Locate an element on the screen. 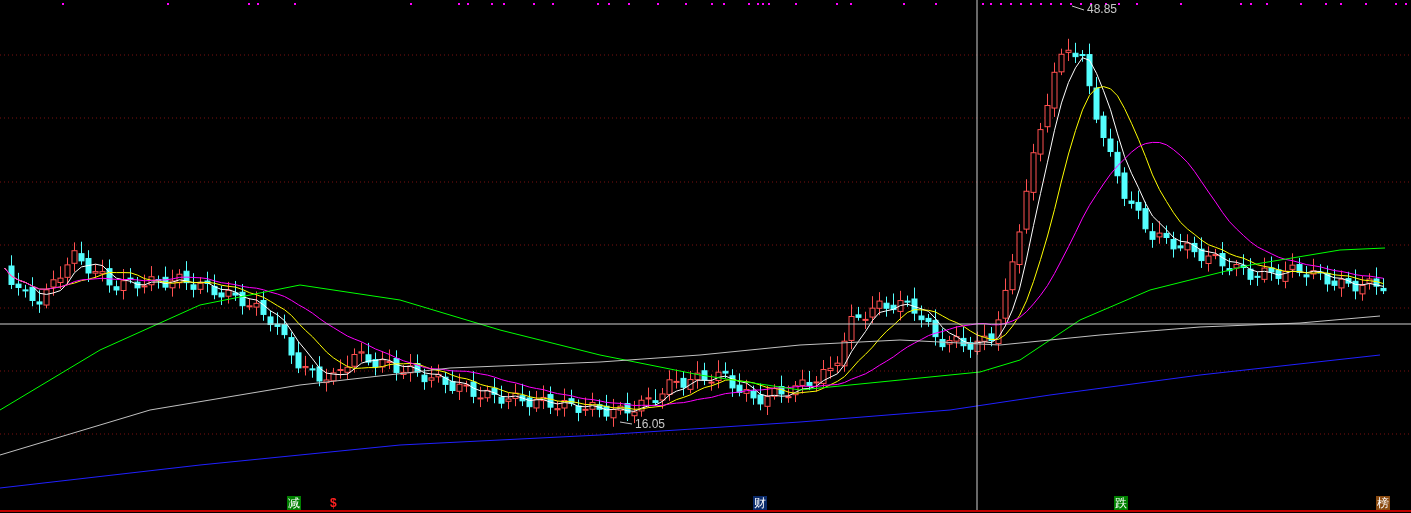 This screenshot has height=513, width=1411. low-price-label: 16.05 is located at coordinates (650, 424).